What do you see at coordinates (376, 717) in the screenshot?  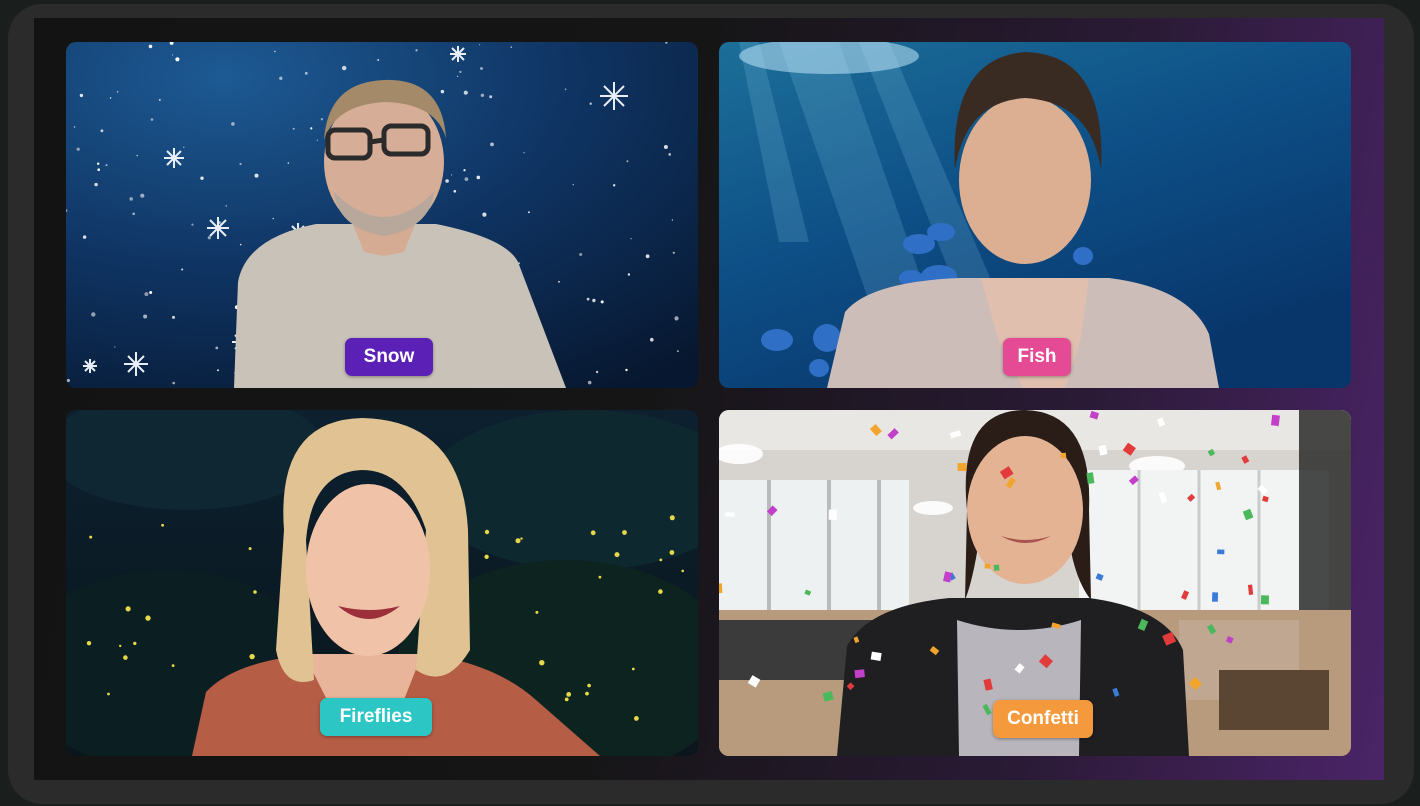 I see `effect-label-fireflies: Fireflies` at bounding box center [376, 717].